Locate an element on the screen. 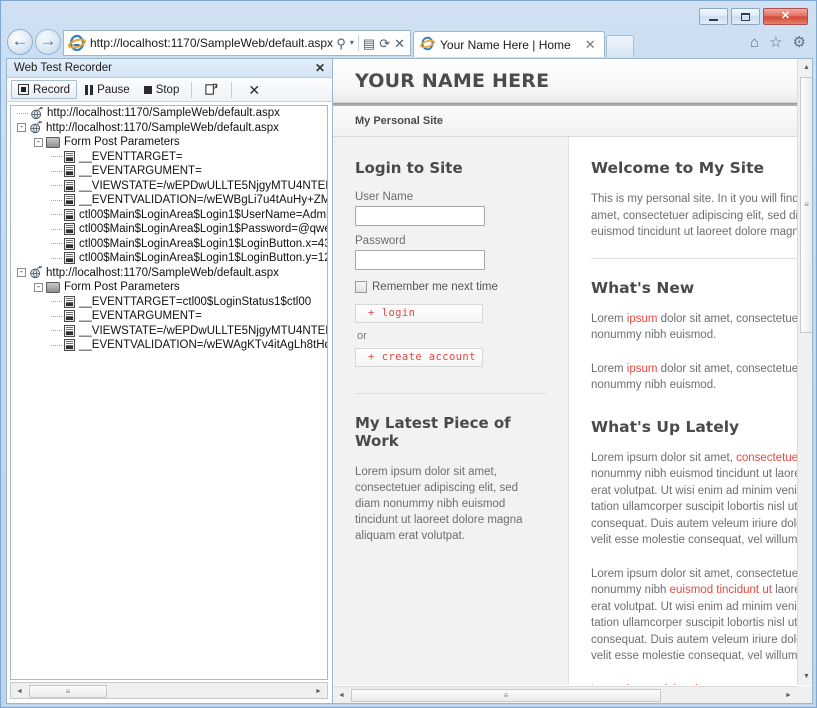 This screenshot has width=817, height=708. create-account-label: create account is located at coordinates (428, 357).